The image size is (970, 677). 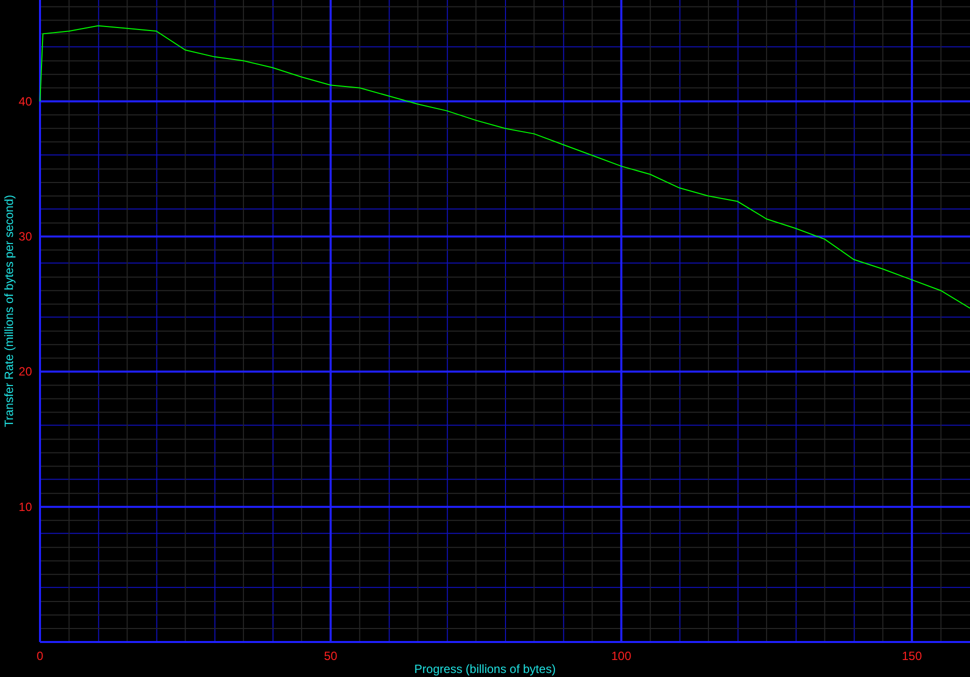 I want to click on tick-label: 0, so click(x=40, y=656).